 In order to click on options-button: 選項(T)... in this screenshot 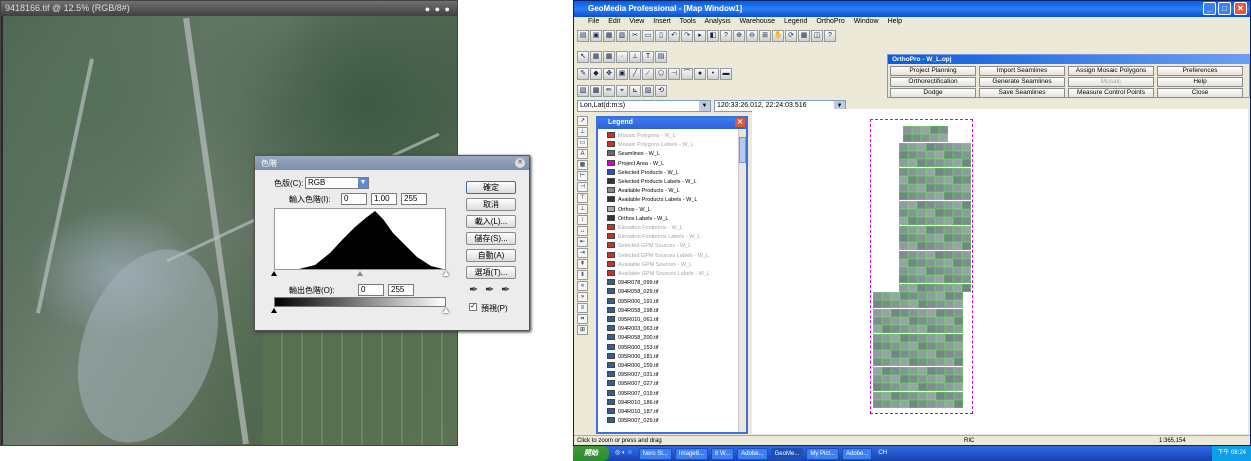, I will do `click(491, 272)`.